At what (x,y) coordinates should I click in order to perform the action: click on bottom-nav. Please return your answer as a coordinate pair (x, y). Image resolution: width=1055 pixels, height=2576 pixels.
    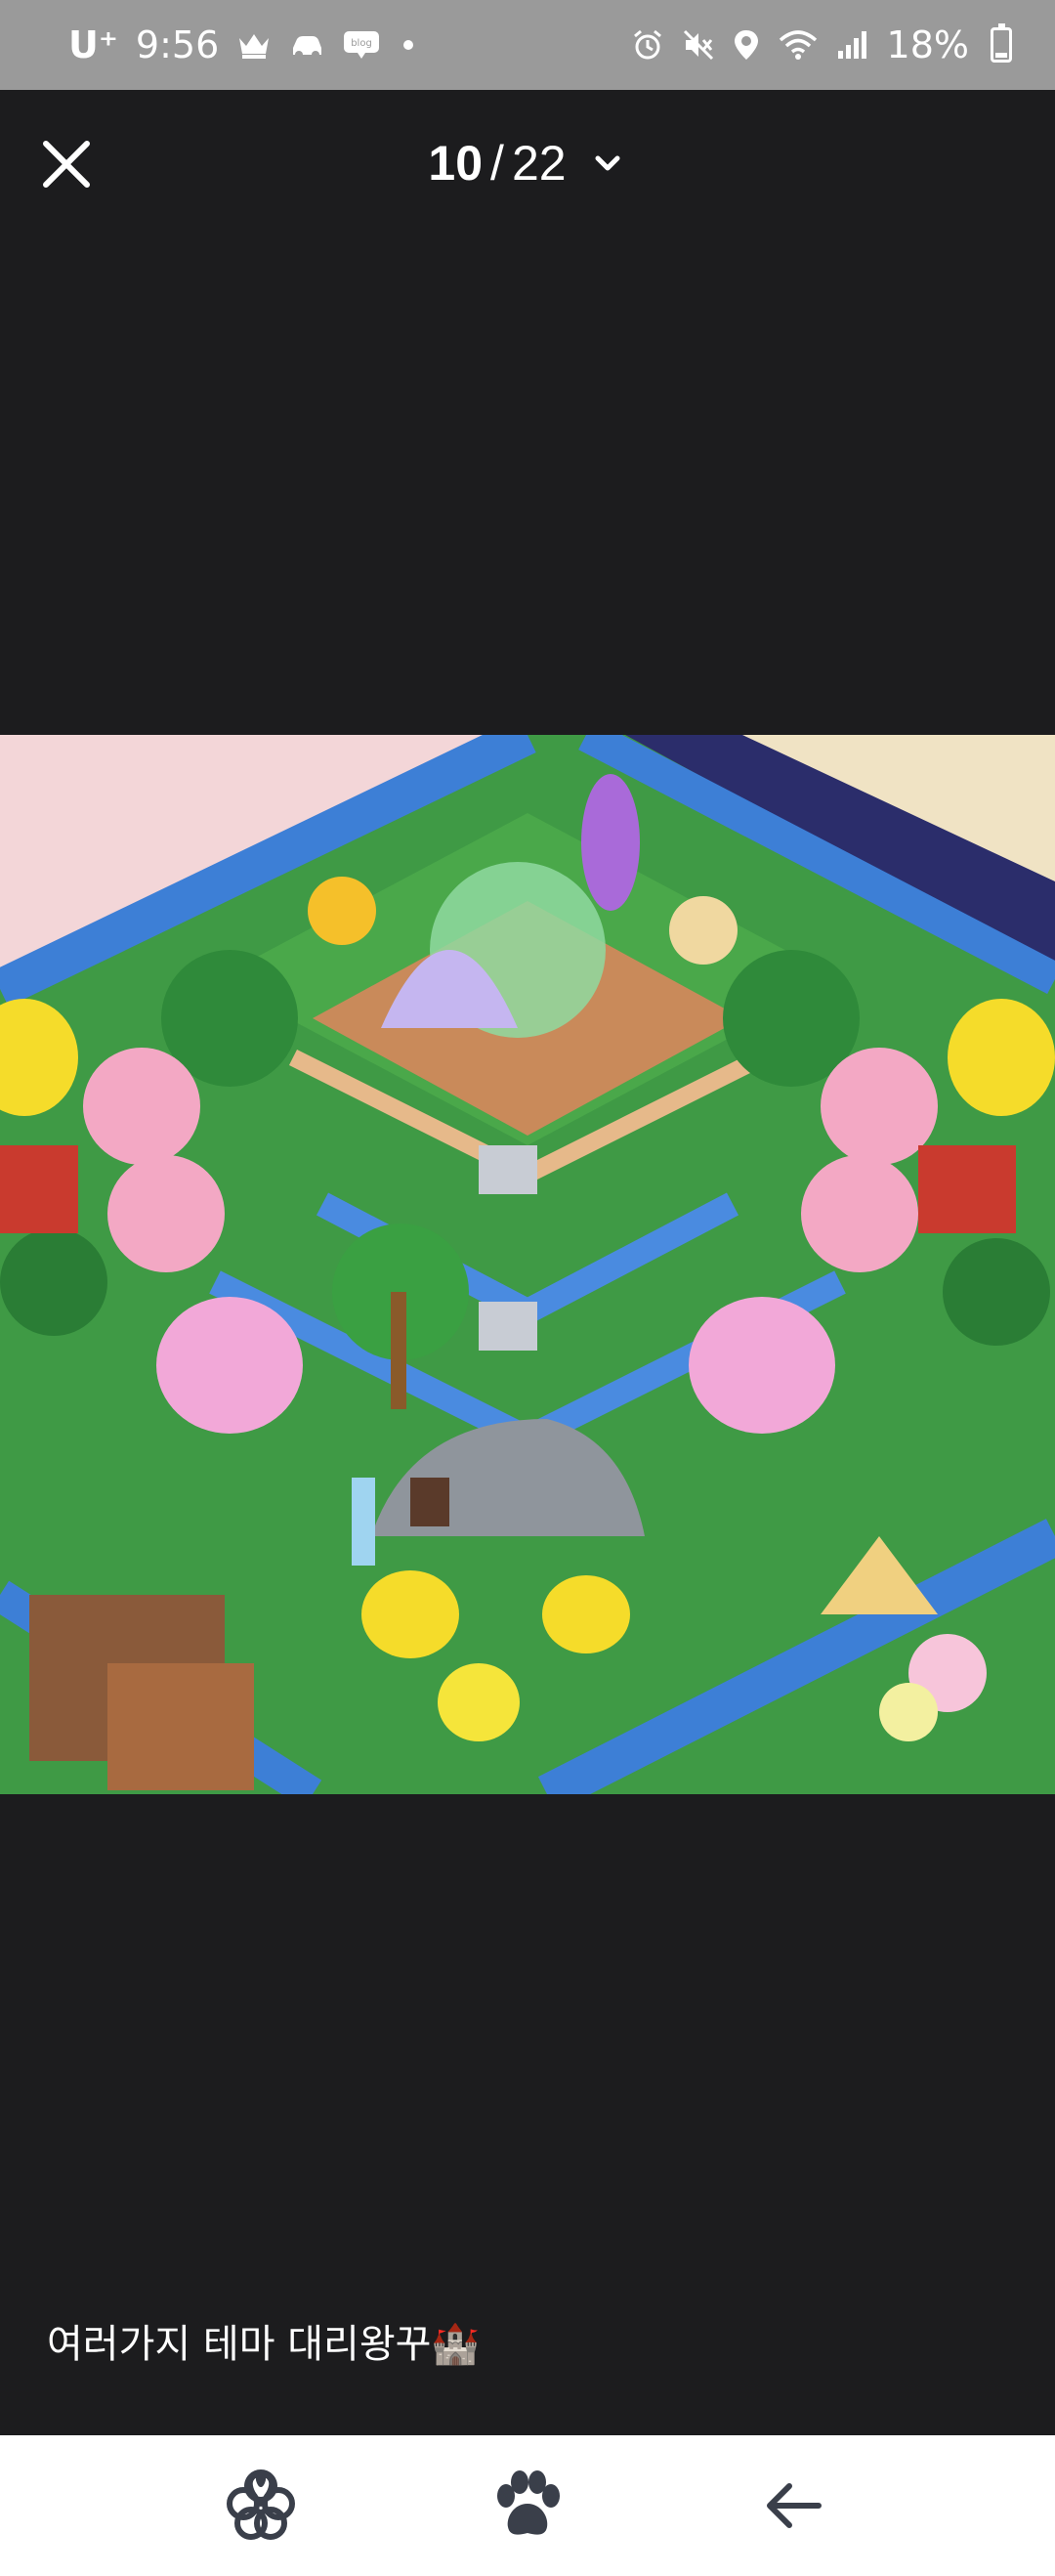
    Looking at the image, I should click on (527, 2506).